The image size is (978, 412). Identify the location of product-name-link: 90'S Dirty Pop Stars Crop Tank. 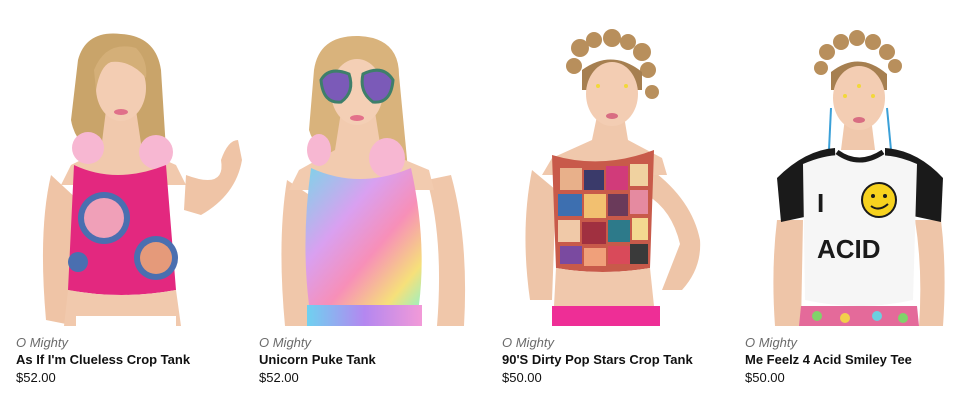
(597, 359).